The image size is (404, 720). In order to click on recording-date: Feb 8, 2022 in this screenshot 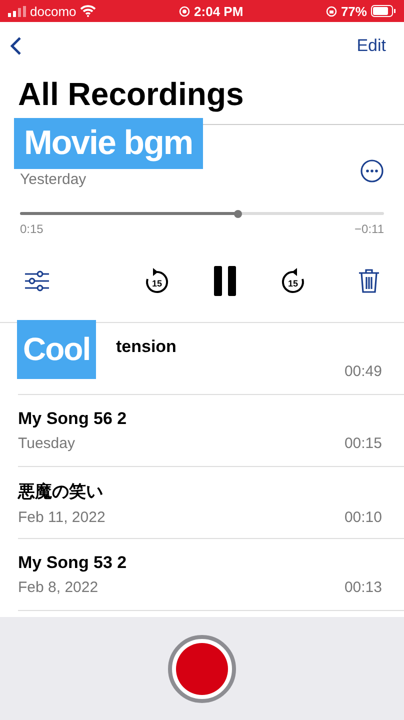, I will do `click(58, 587)`.